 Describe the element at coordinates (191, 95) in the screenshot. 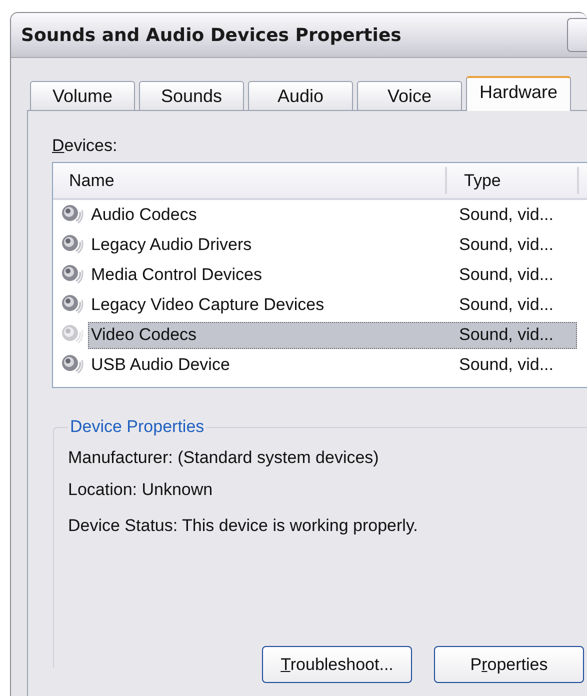

I see `tab: Sounds` at that location.